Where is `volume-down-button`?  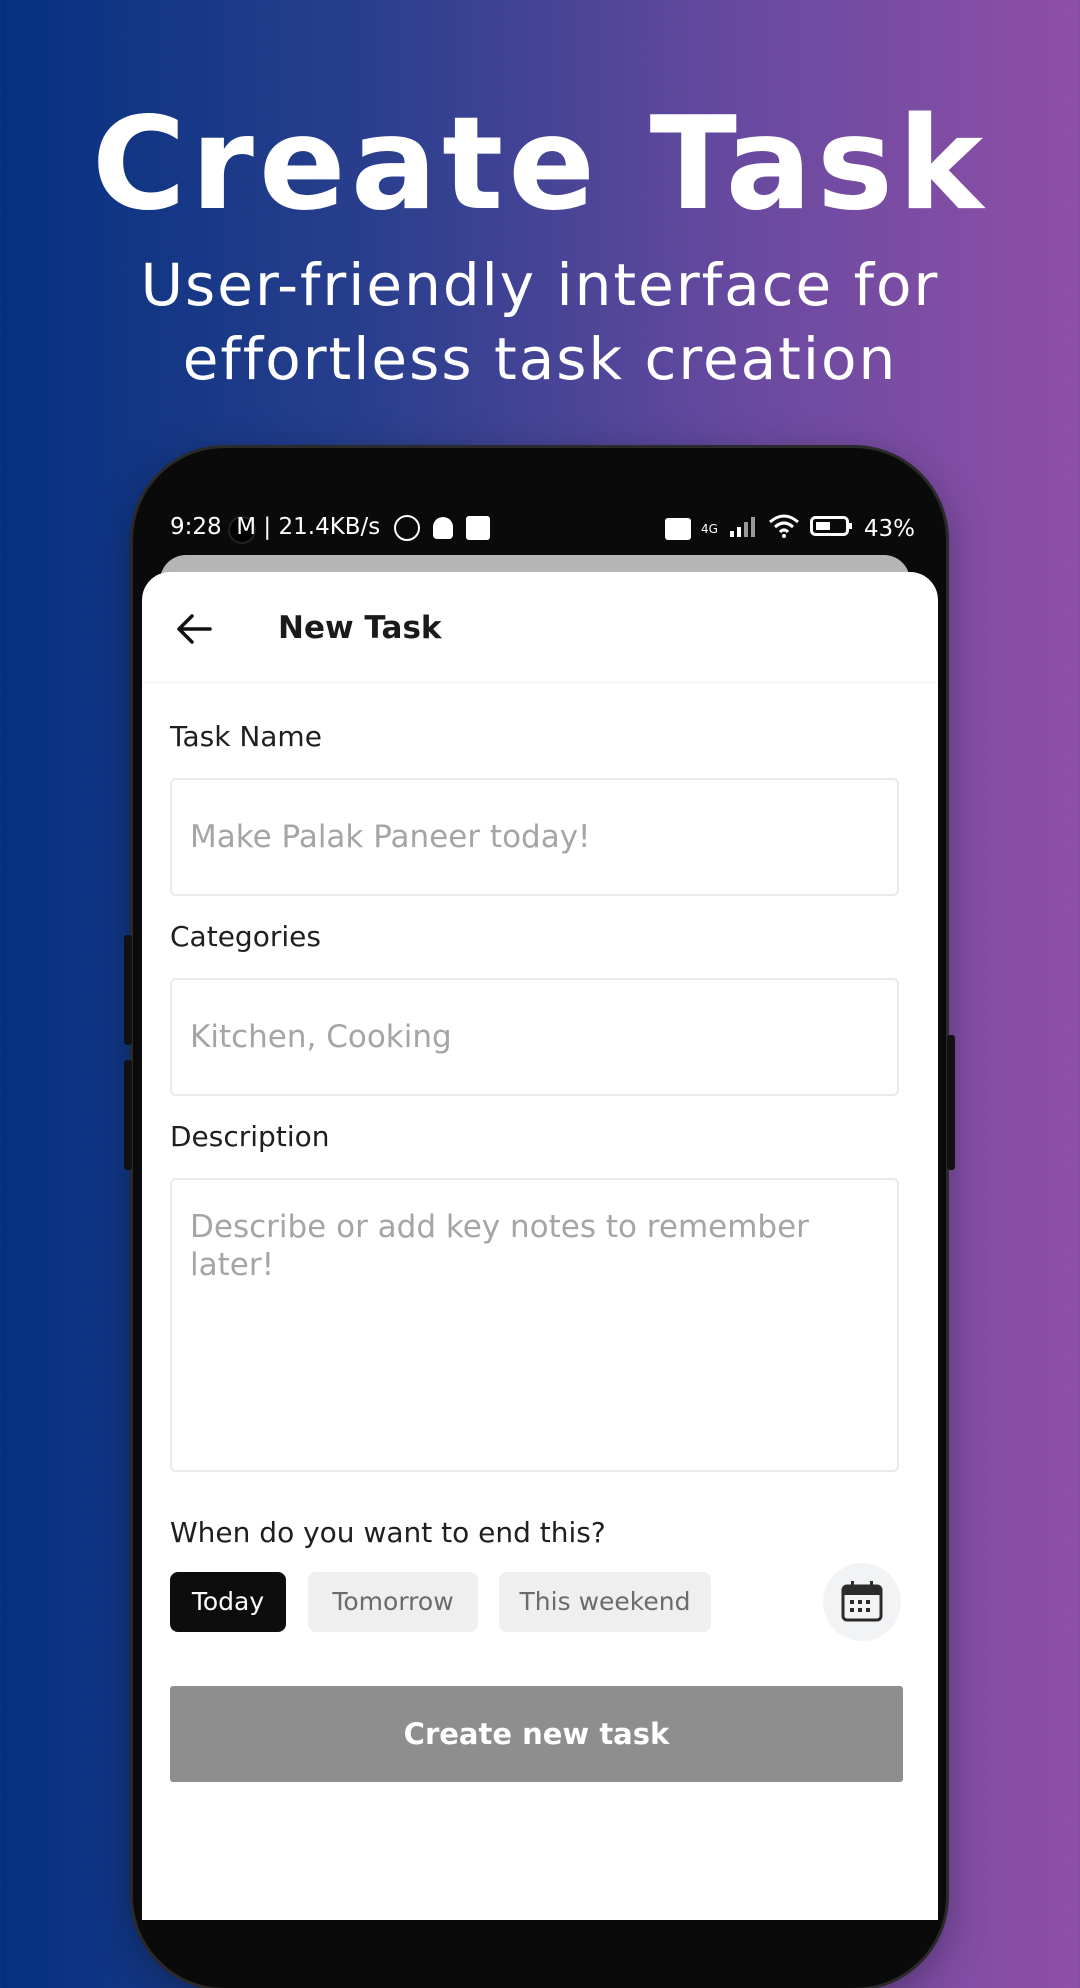
volume-down-button is located at coordinates (128, 1115).